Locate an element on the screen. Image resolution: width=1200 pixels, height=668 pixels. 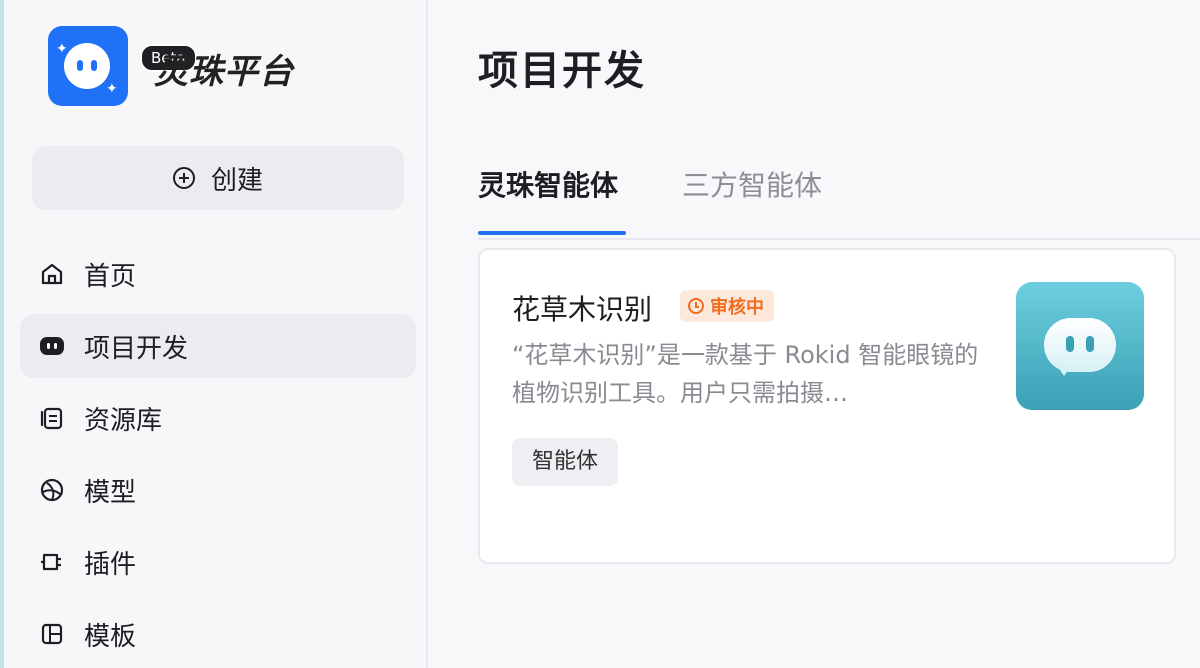
sidebar-item-label: 插件 is located at coordinates (110, 564).